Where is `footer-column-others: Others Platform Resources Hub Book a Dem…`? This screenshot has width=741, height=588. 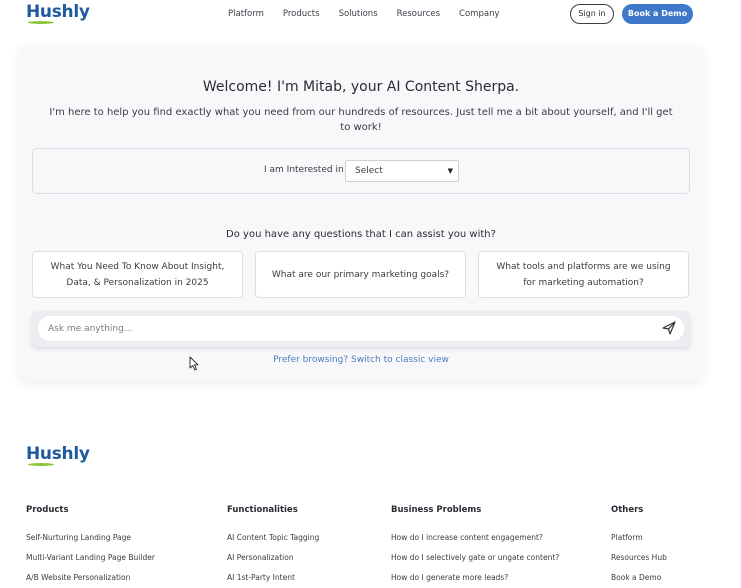 footer-column-others: Others Platform Resources Hub Book a Dem… is located at coordinates (639, 546).